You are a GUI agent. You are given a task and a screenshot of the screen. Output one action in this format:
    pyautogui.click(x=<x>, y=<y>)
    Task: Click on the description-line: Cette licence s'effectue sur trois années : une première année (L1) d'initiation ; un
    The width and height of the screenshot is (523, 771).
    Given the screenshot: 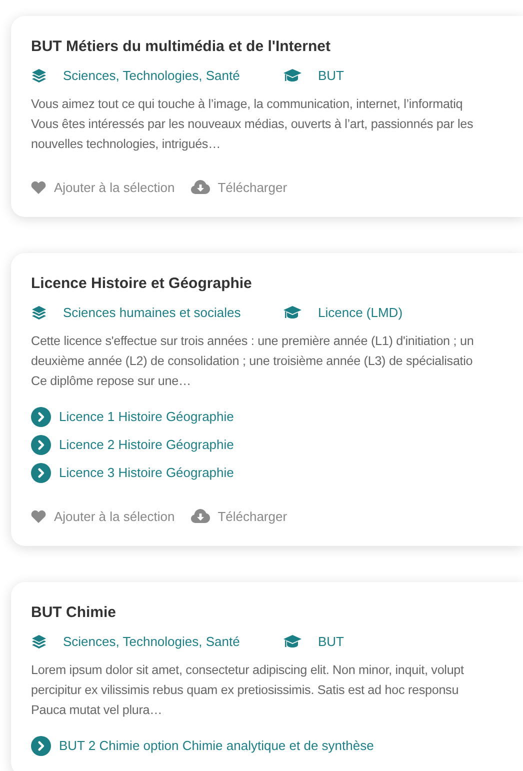 What is the action you would take?
    pyautogui.click(x=253, y=341)
    